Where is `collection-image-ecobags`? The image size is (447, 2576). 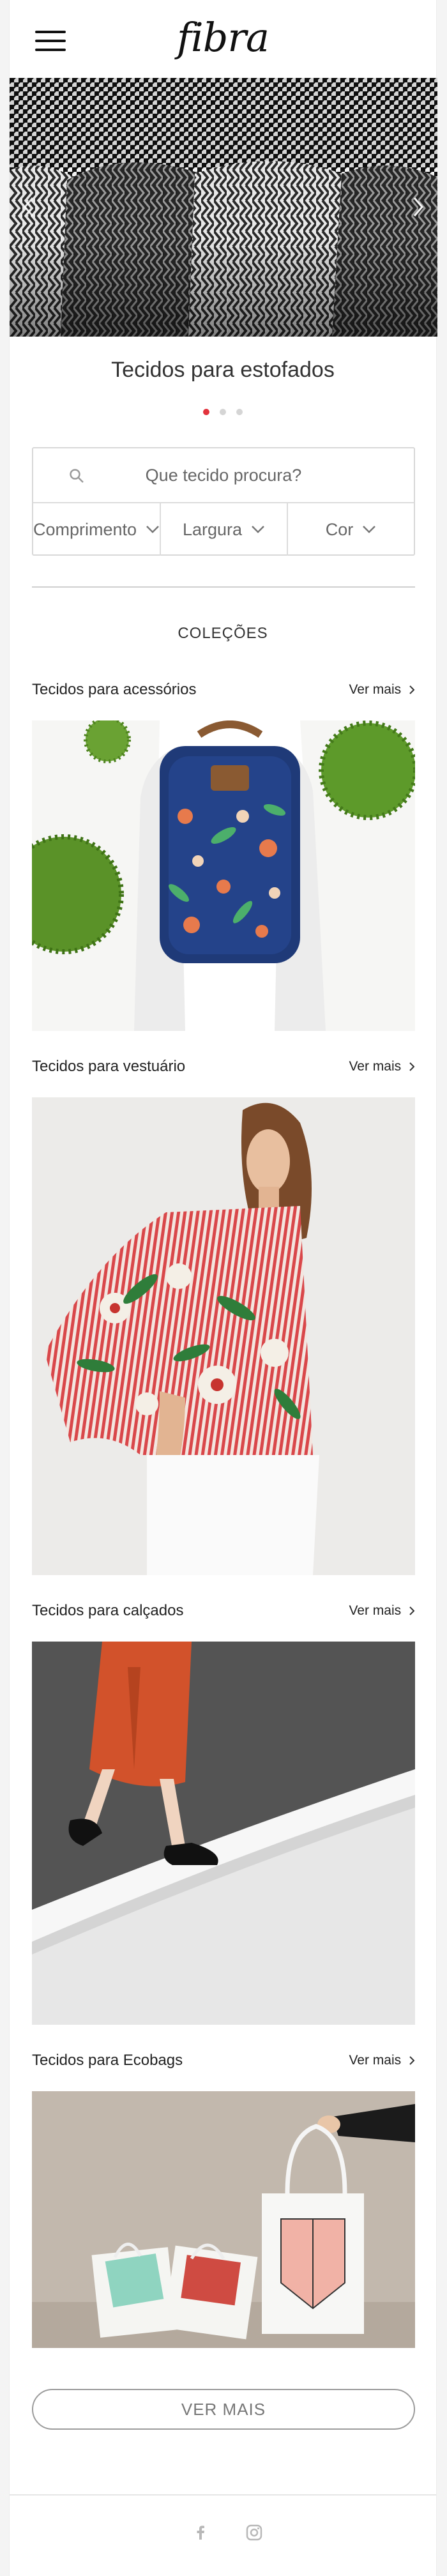 collection-image-ecobags is located at coordinates (223, 2219).